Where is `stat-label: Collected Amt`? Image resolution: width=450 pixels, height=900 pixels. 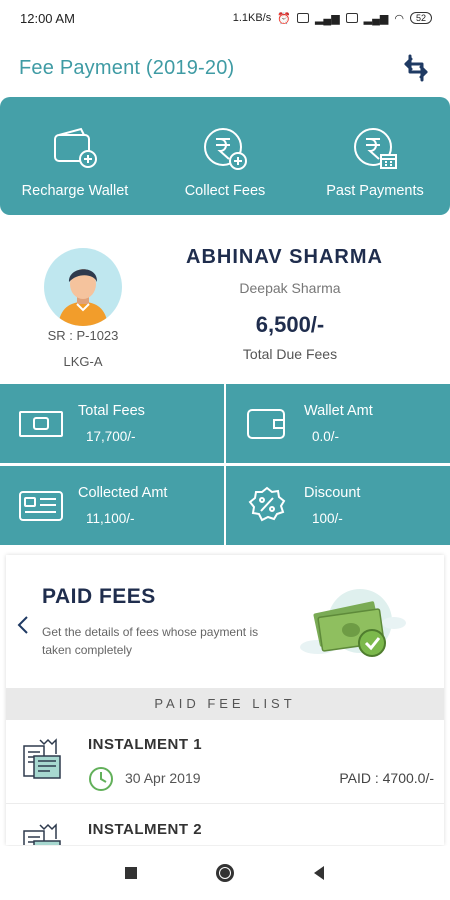 stat-label: Collected Amt is located at coordinates (123, 493).